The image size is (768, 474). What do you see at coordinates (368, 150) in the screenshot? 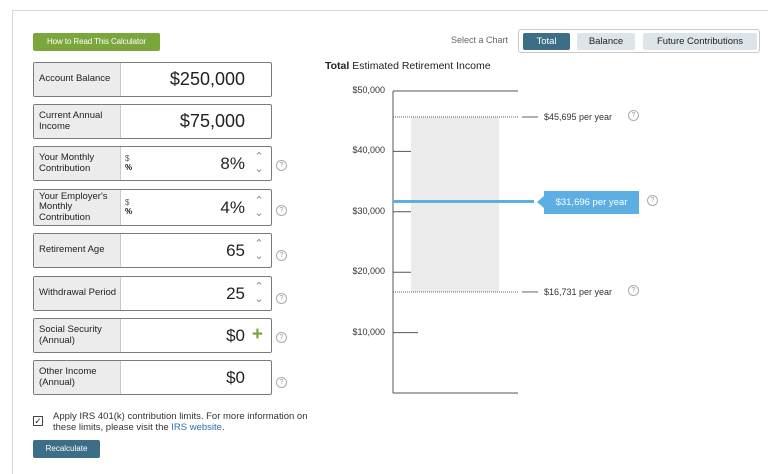
I see `y-tick-label: $40,000` at bounding box center [368, 150].